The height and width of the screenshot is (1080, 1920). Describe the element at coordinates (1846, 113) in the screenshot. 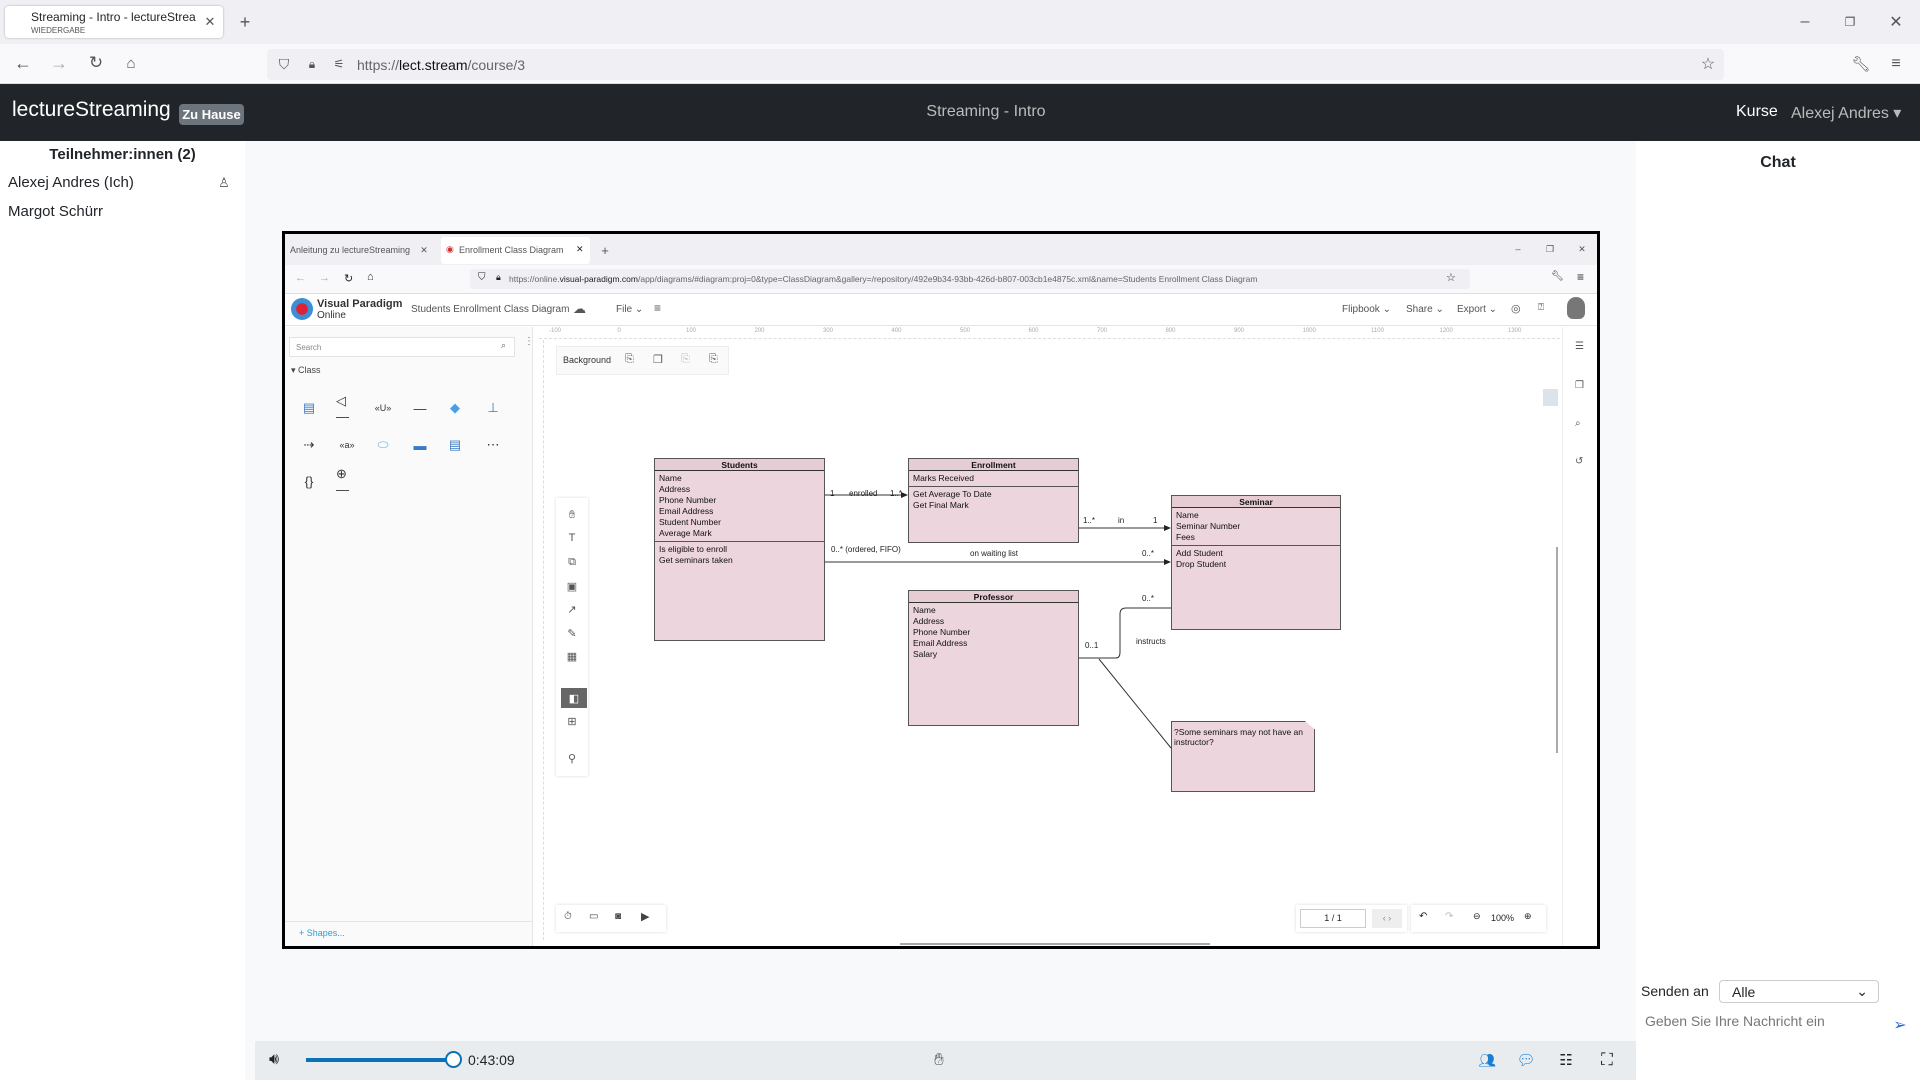

I see `user-menu: Alexej Andres ▾` at that location.